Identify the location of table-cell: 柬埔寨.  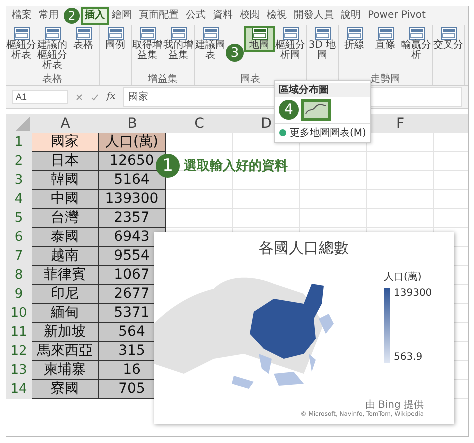
(65, 370).